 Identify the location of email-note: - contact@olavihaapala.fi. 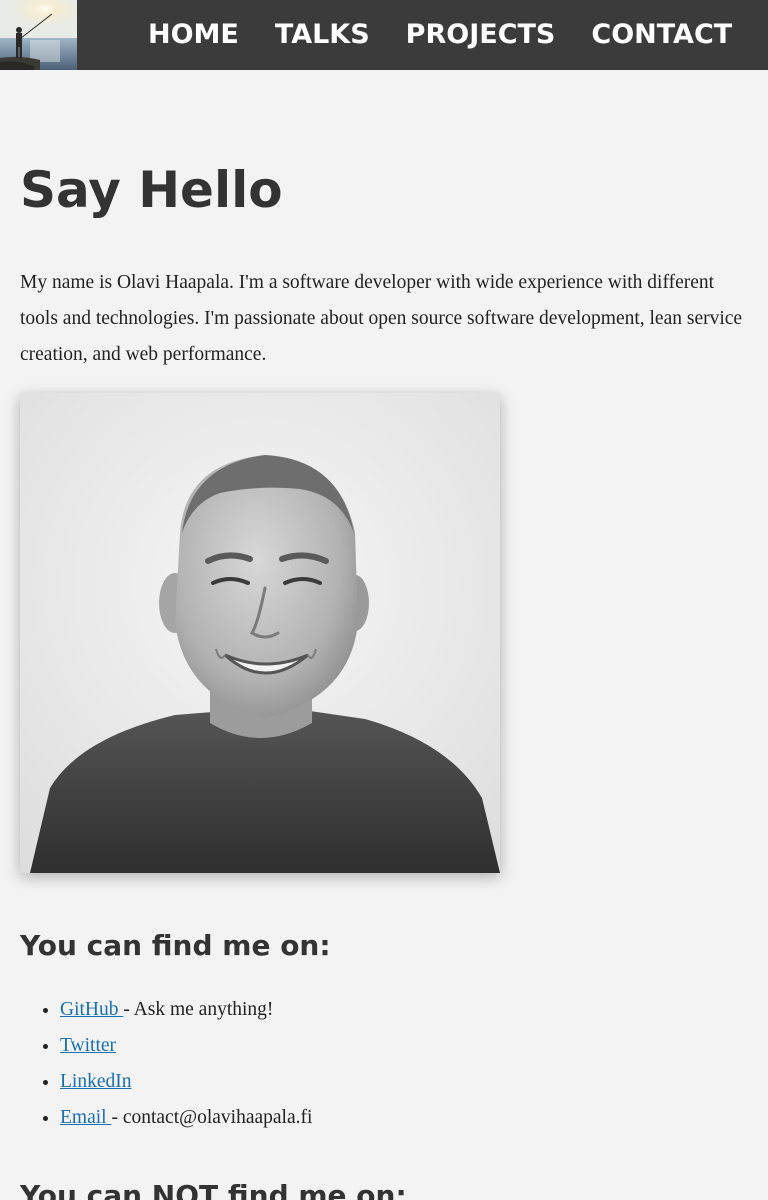
(212, 1117).